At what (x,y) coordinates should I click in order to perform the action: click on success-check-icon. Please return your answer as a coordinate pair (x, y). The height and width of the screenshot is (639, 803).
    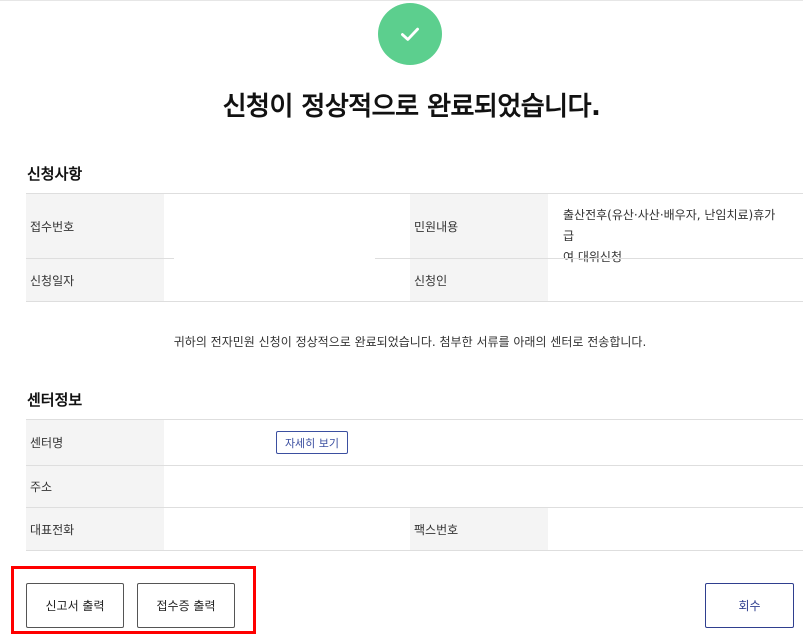
    Looking at the image, I should click on (410, 34).